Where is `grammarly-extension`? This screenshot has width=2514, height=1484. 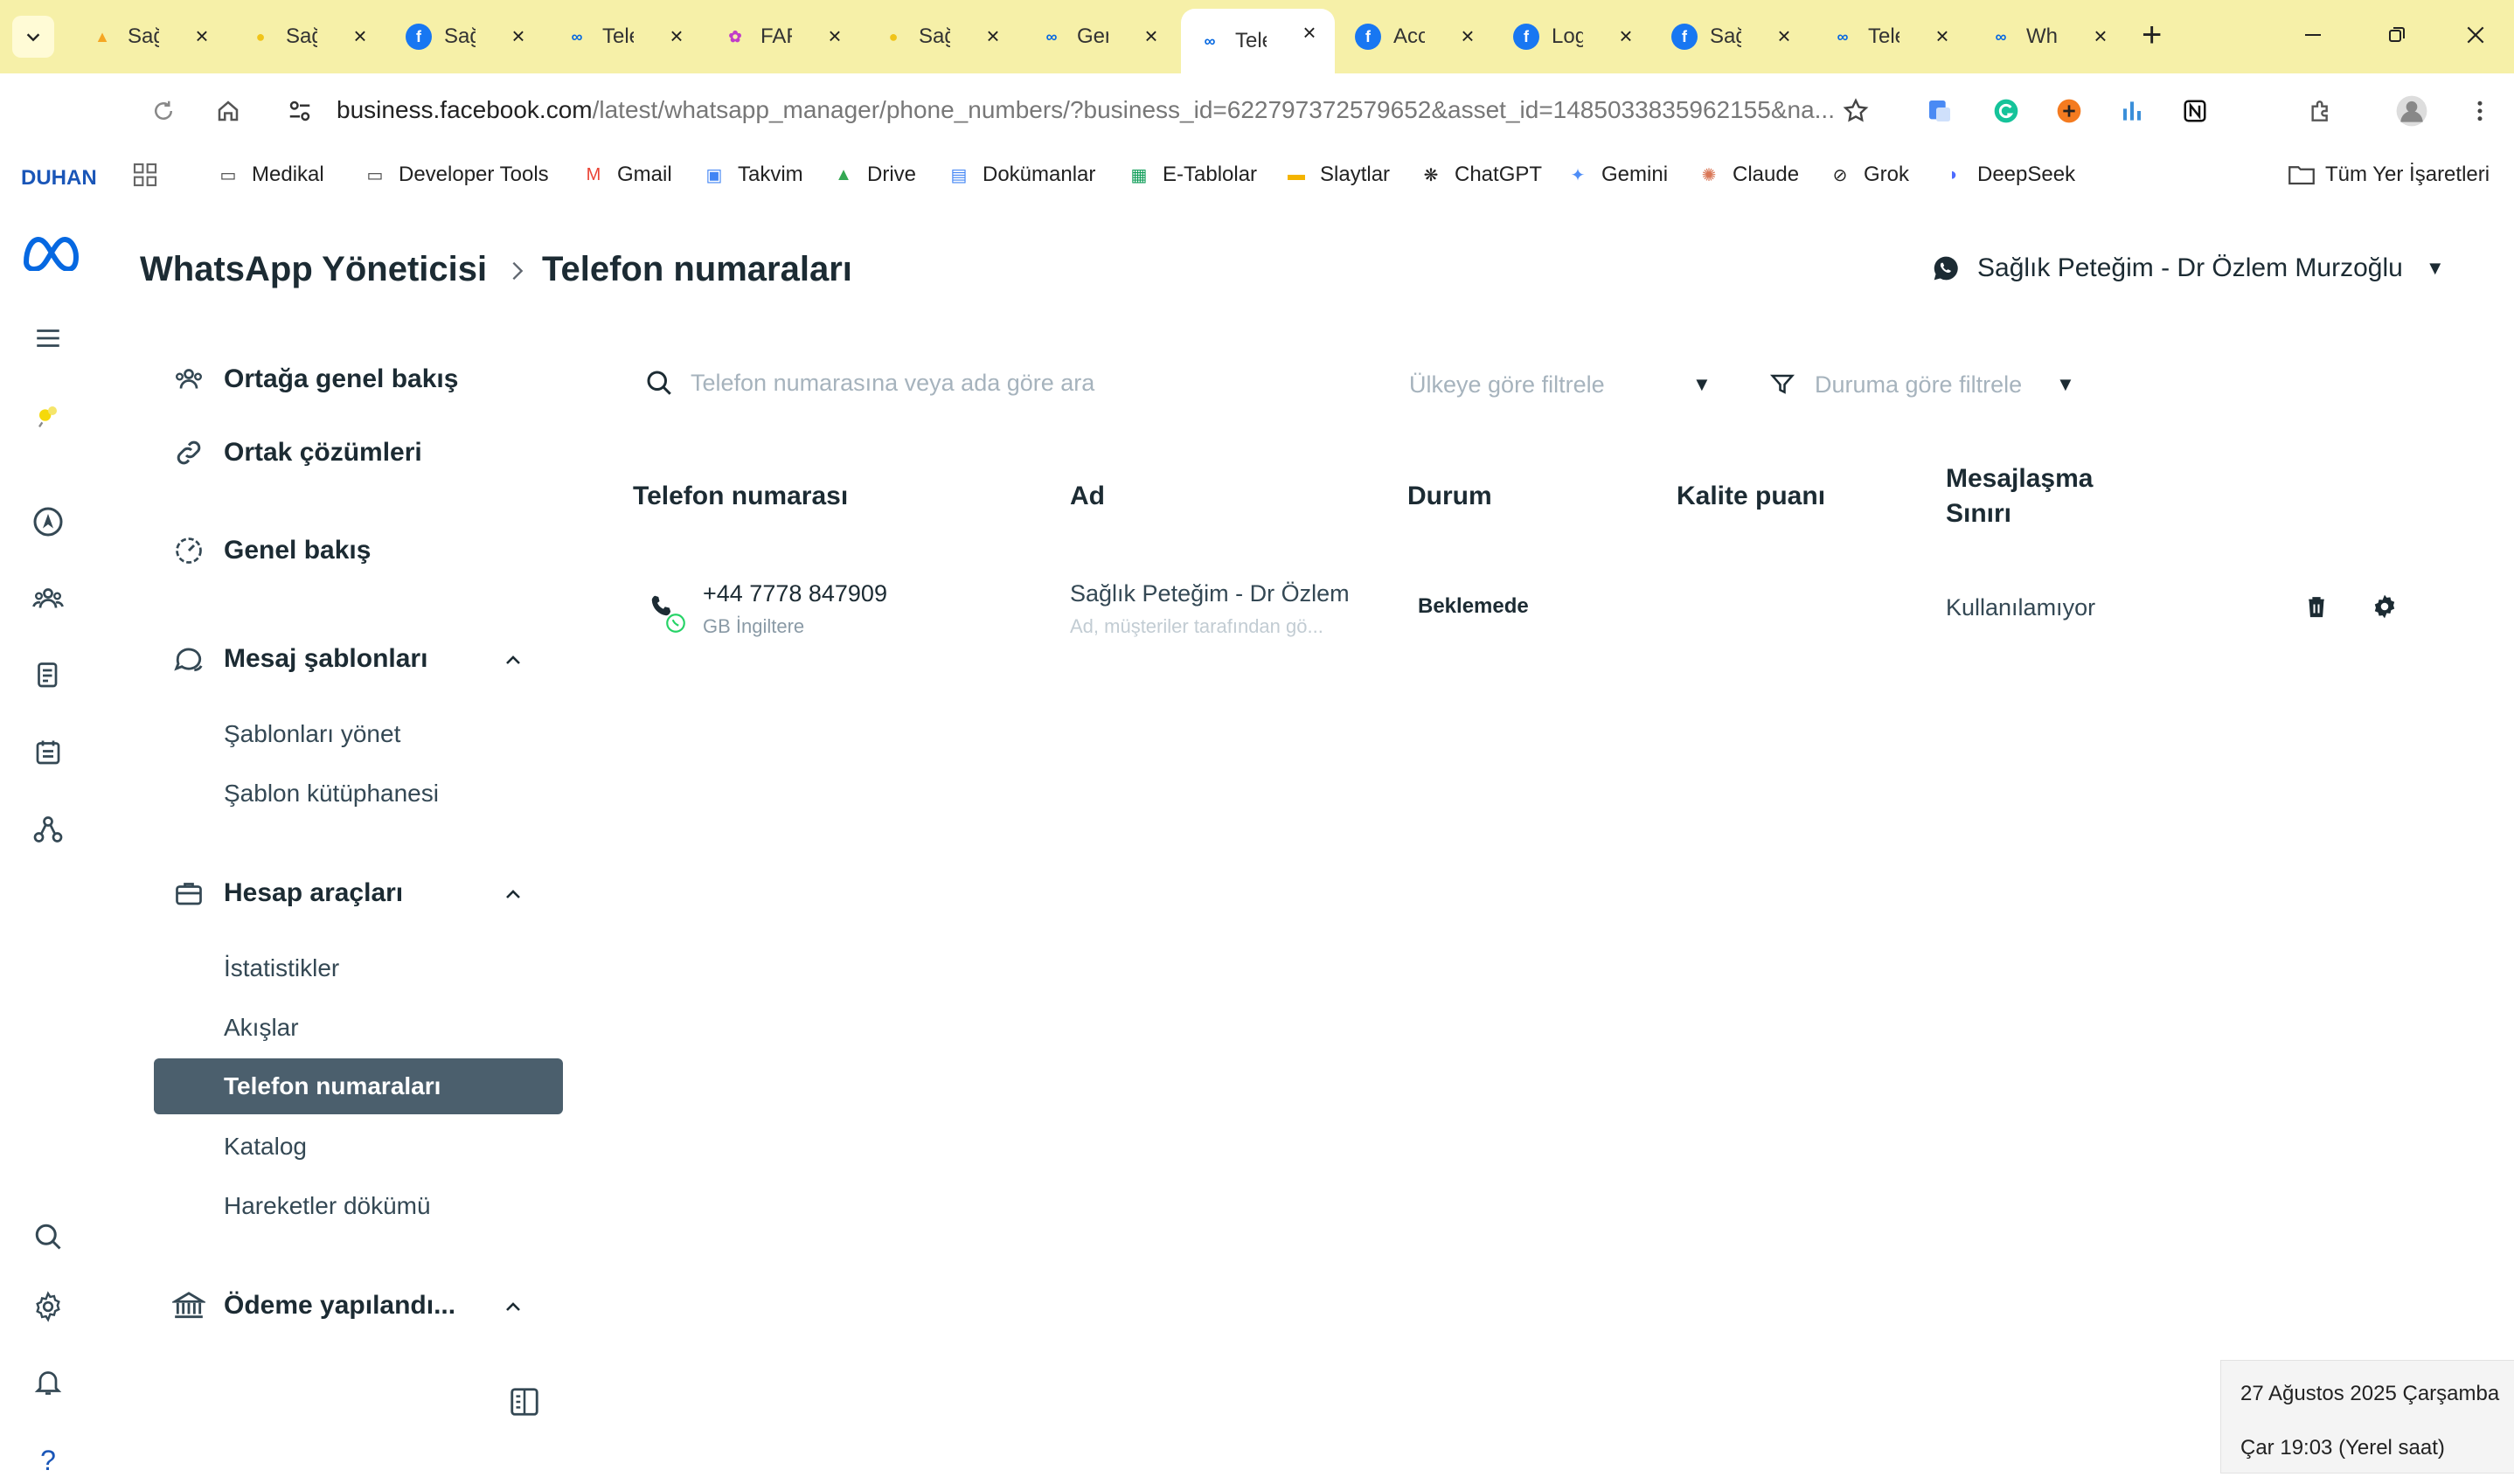
grammarly-extension is located at coordinates (2006, 111).